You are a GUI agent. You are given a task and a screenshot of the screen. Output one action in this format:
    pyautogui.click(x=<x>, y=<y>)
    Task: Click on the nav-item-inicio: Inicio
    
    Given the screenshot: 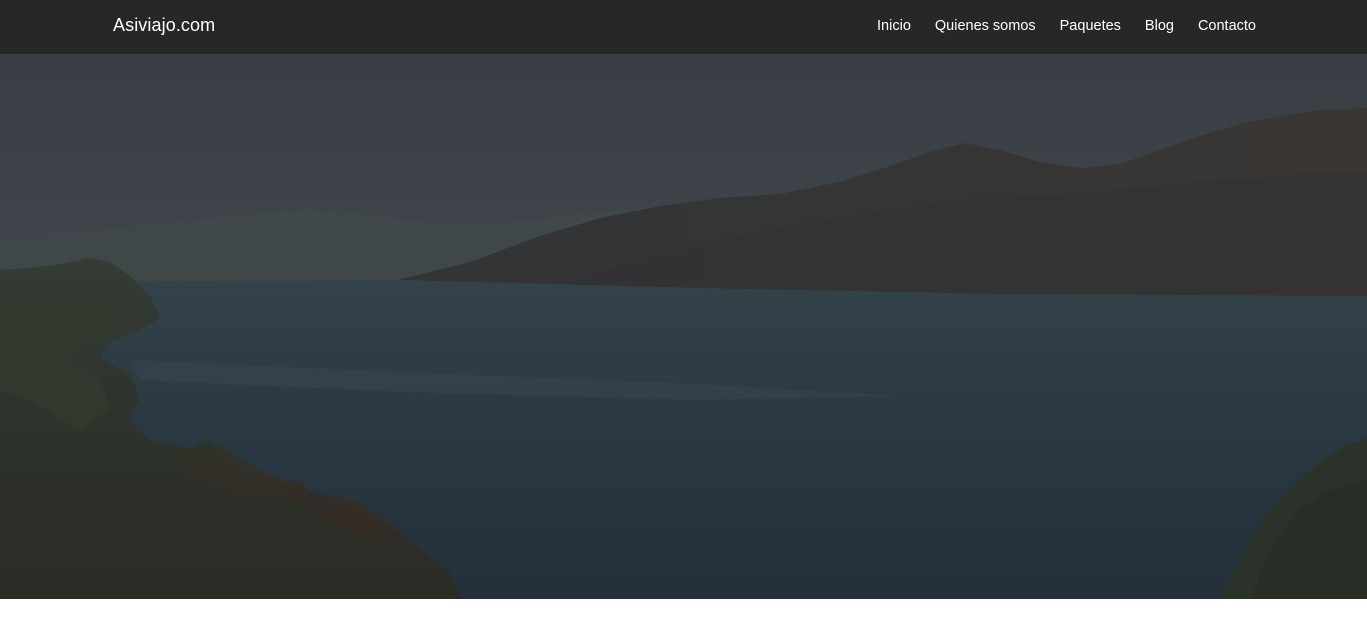 What is the action you would take?
    pyautogui.click(x=894, y=26)
    